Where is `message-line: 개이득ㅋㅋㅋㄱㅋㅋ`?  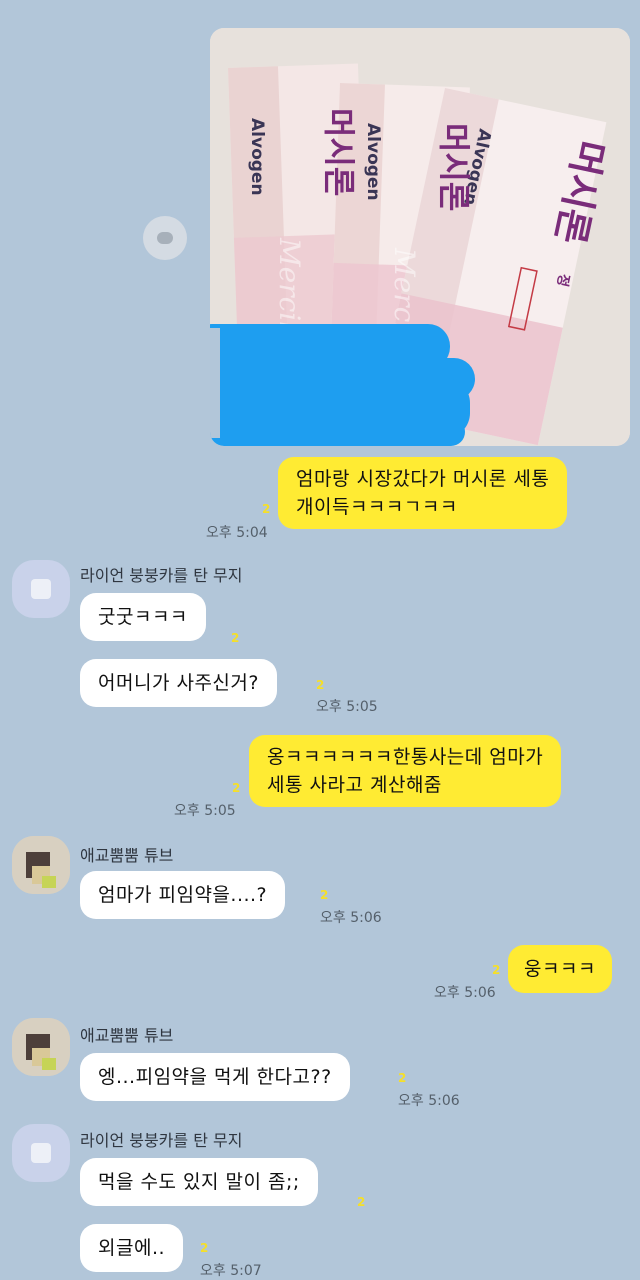
message-line: 개이득ㅋㅋㅋㄱㅋㅋ is located at coordinates (377, 507).